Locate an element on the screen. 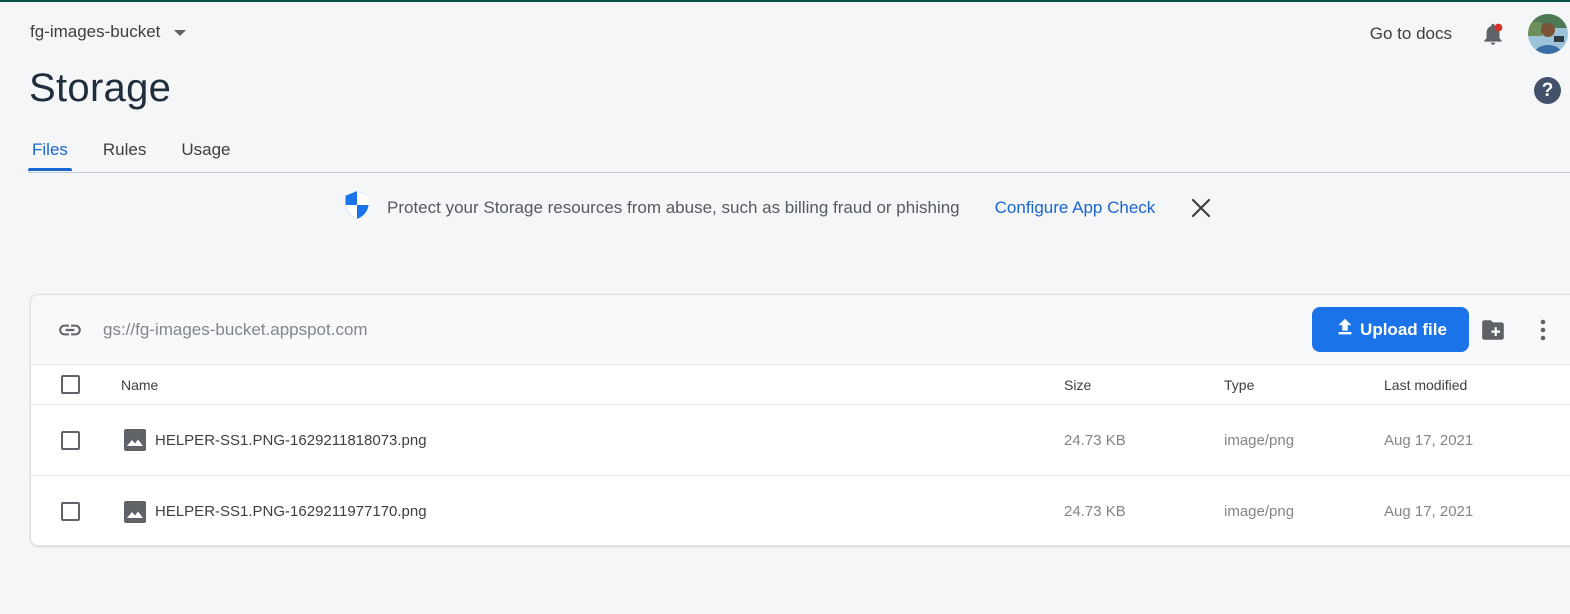 The image size is (1570, 614). top-accent-line is located at coordinates (785, 1).